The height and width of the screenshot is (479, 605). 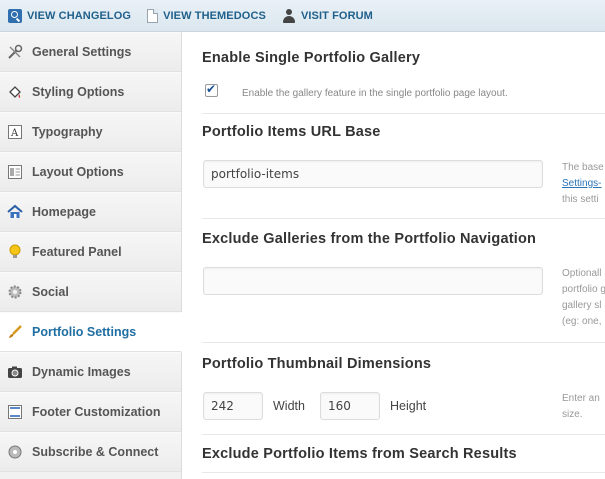 What do you see at coordinates (582, 273) in the screenshot?
I see `exclude-galleries-help-line: Optionall` at bounding box center [582, 273].